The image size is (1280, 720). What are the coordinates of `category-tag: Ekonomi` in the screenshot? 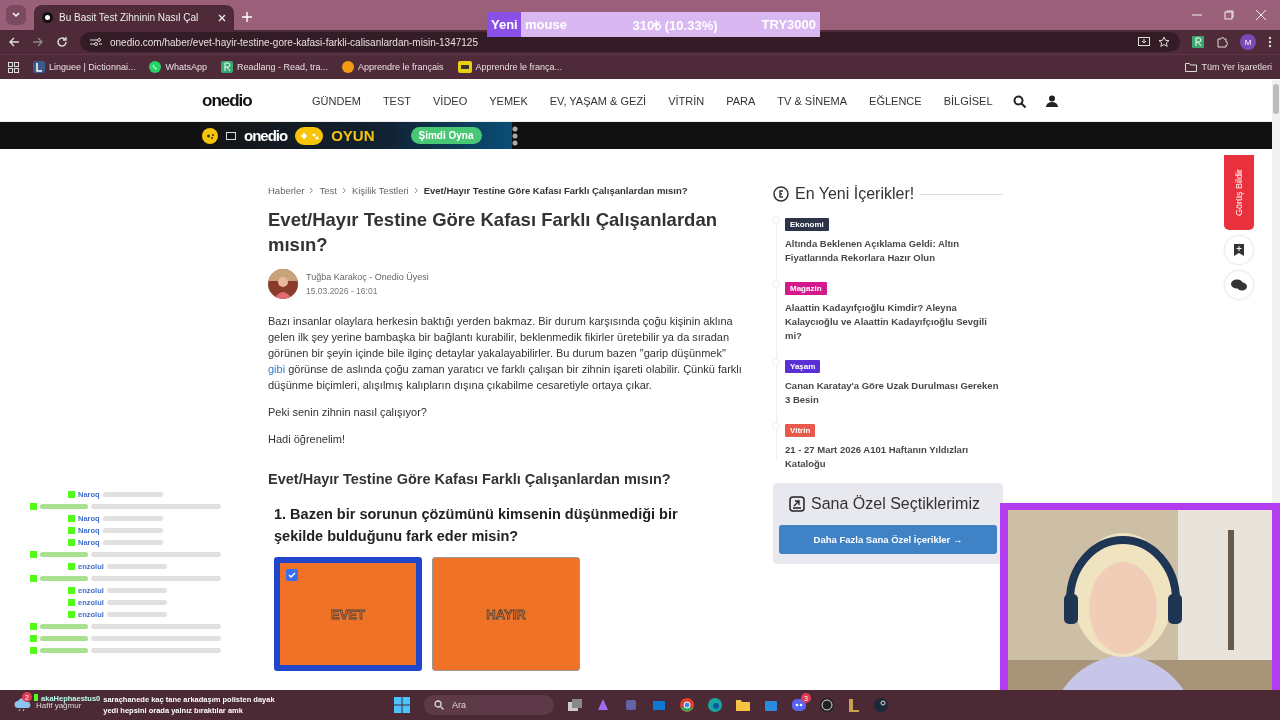 It's located at (807, 224).